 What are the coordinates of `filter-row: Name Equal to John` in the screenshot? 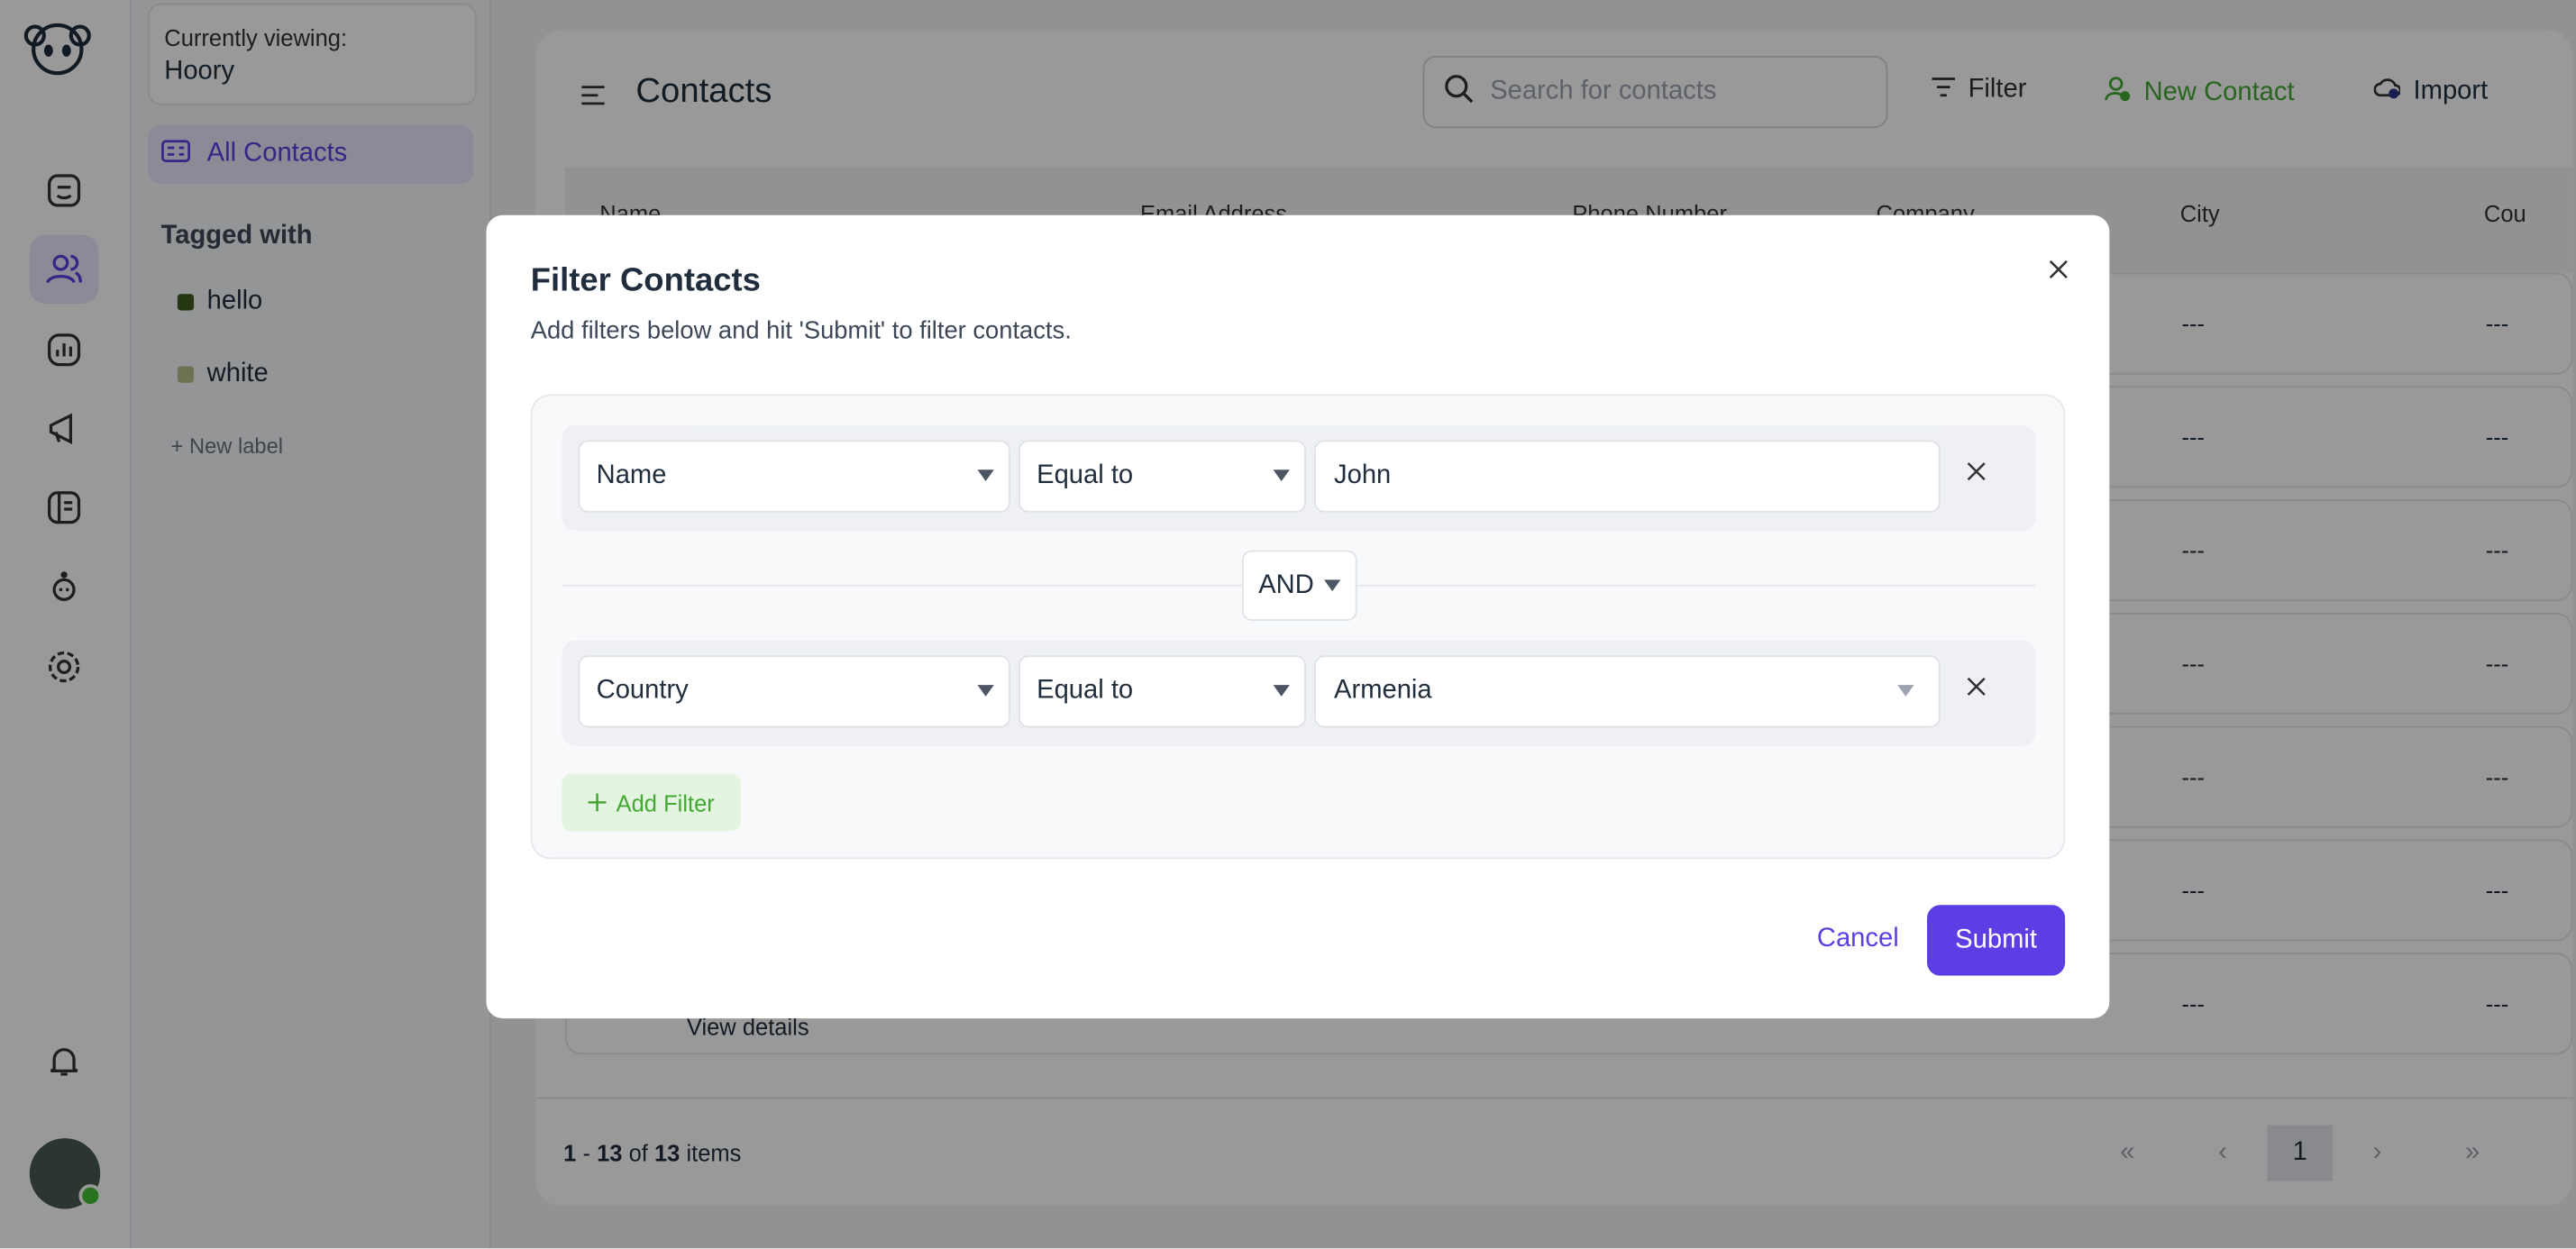 It's located at (1299, 478).